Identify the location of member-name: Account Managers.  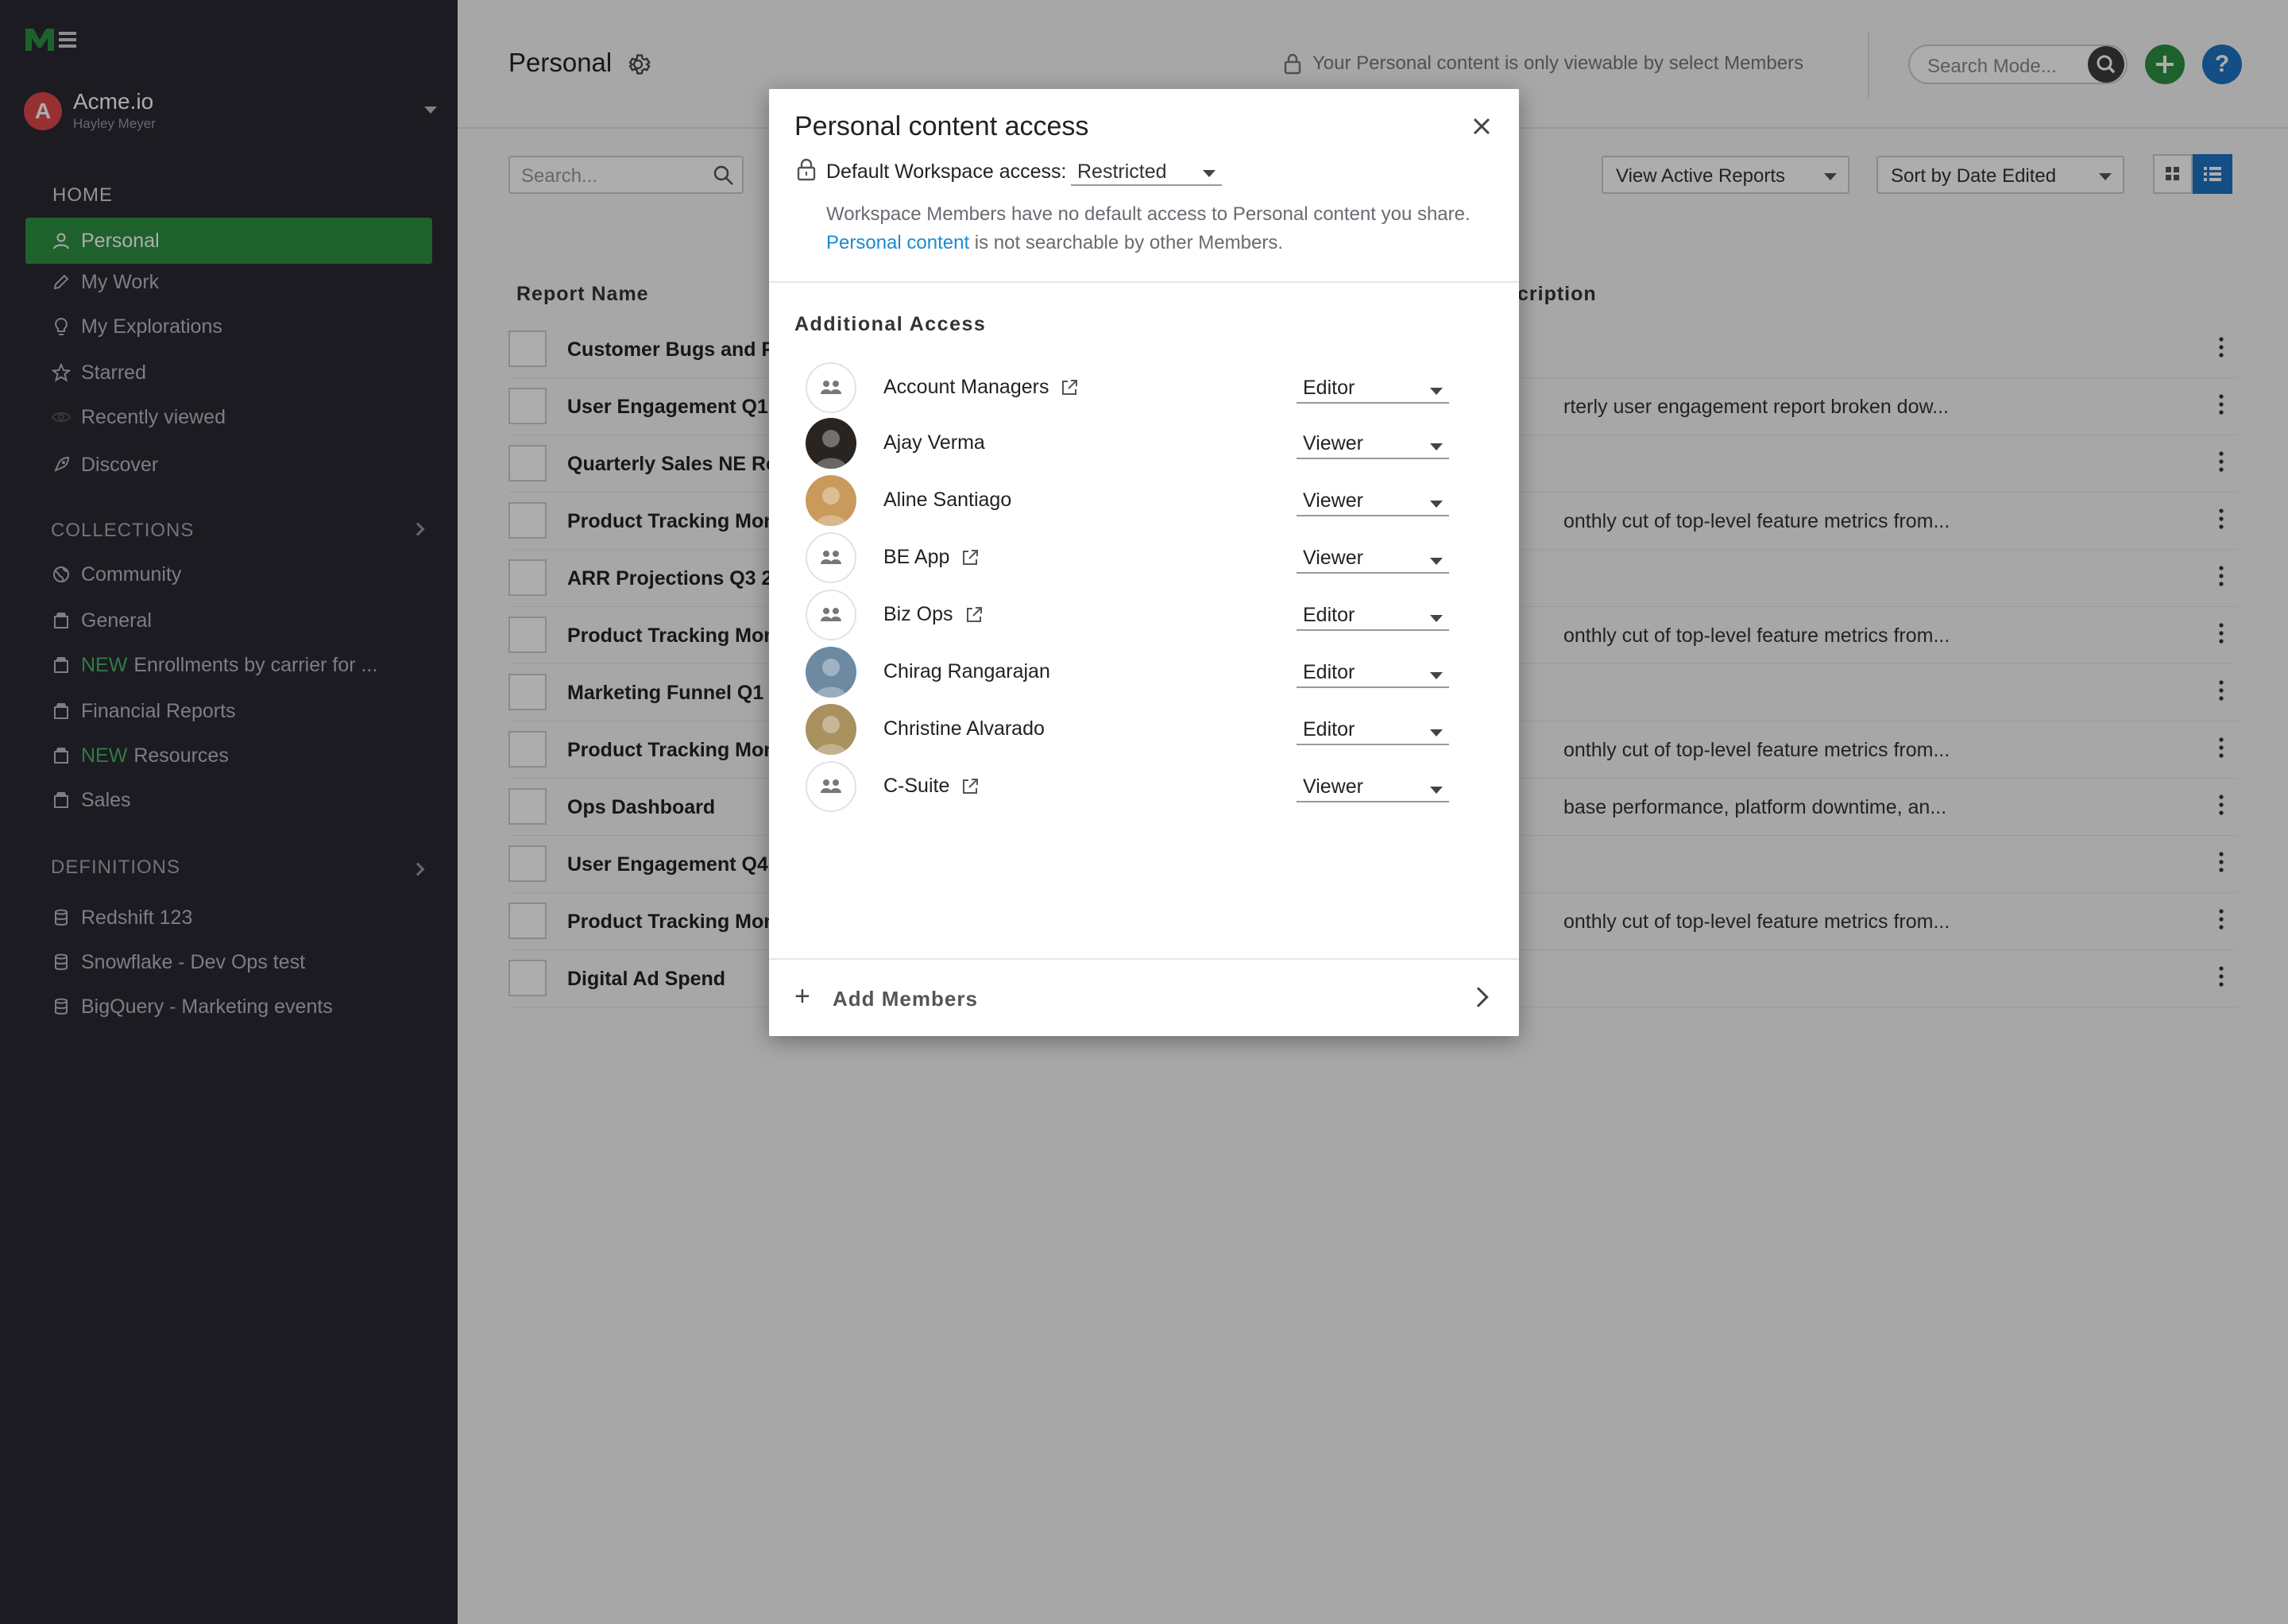
(981, 387).